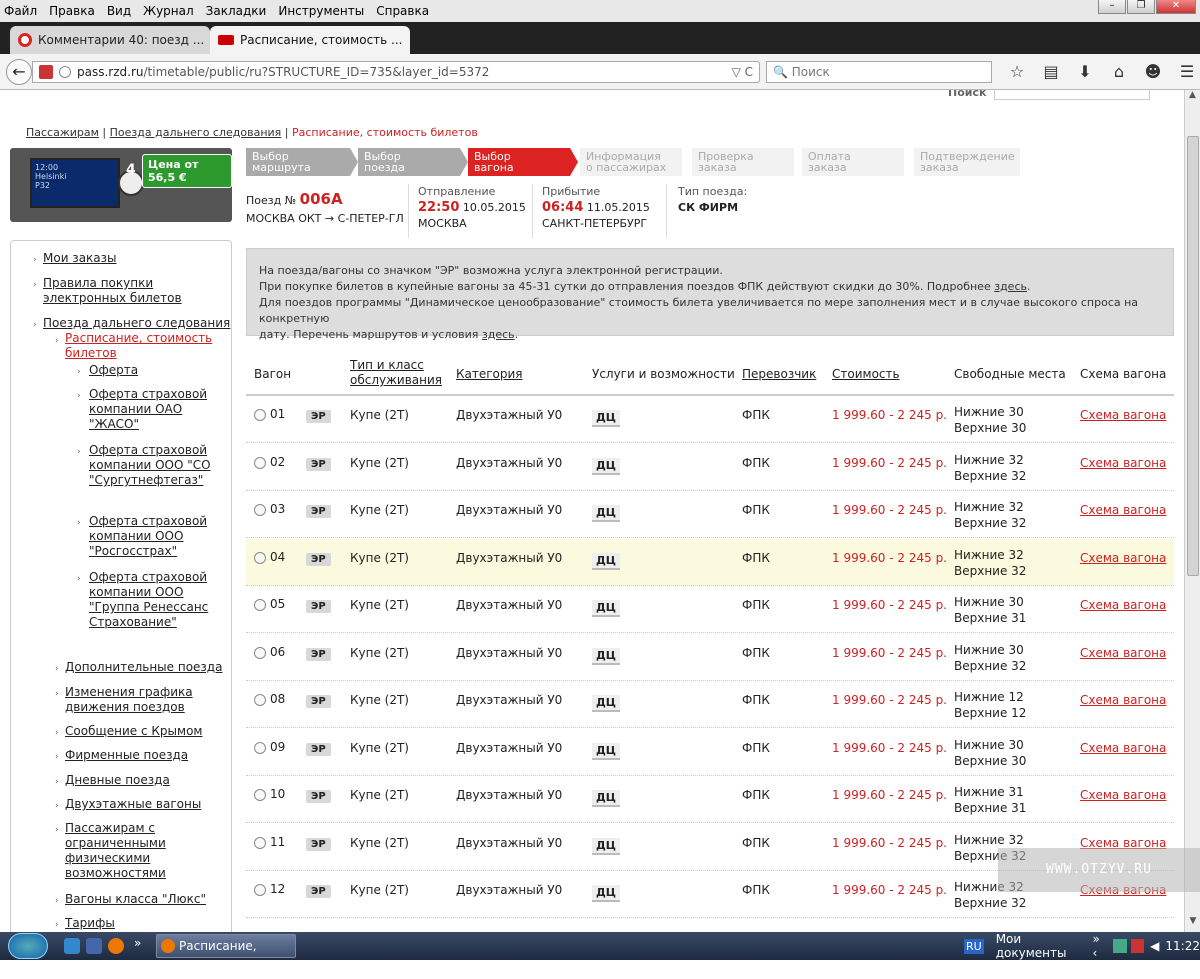 The height and width of the screenshot is (979, 1200). I want to click on menu-history: Журнал, so click(168, 11).